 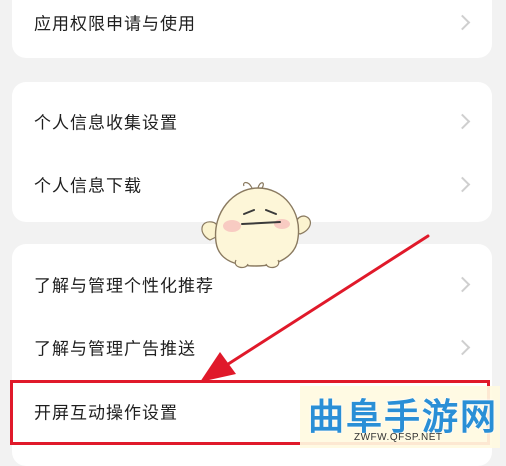 What do you see at coordinates (124, 286) in the screenshot?
I see `menu-item-label: 了解与管理个性化推荐` at bounding box center [124, 286].